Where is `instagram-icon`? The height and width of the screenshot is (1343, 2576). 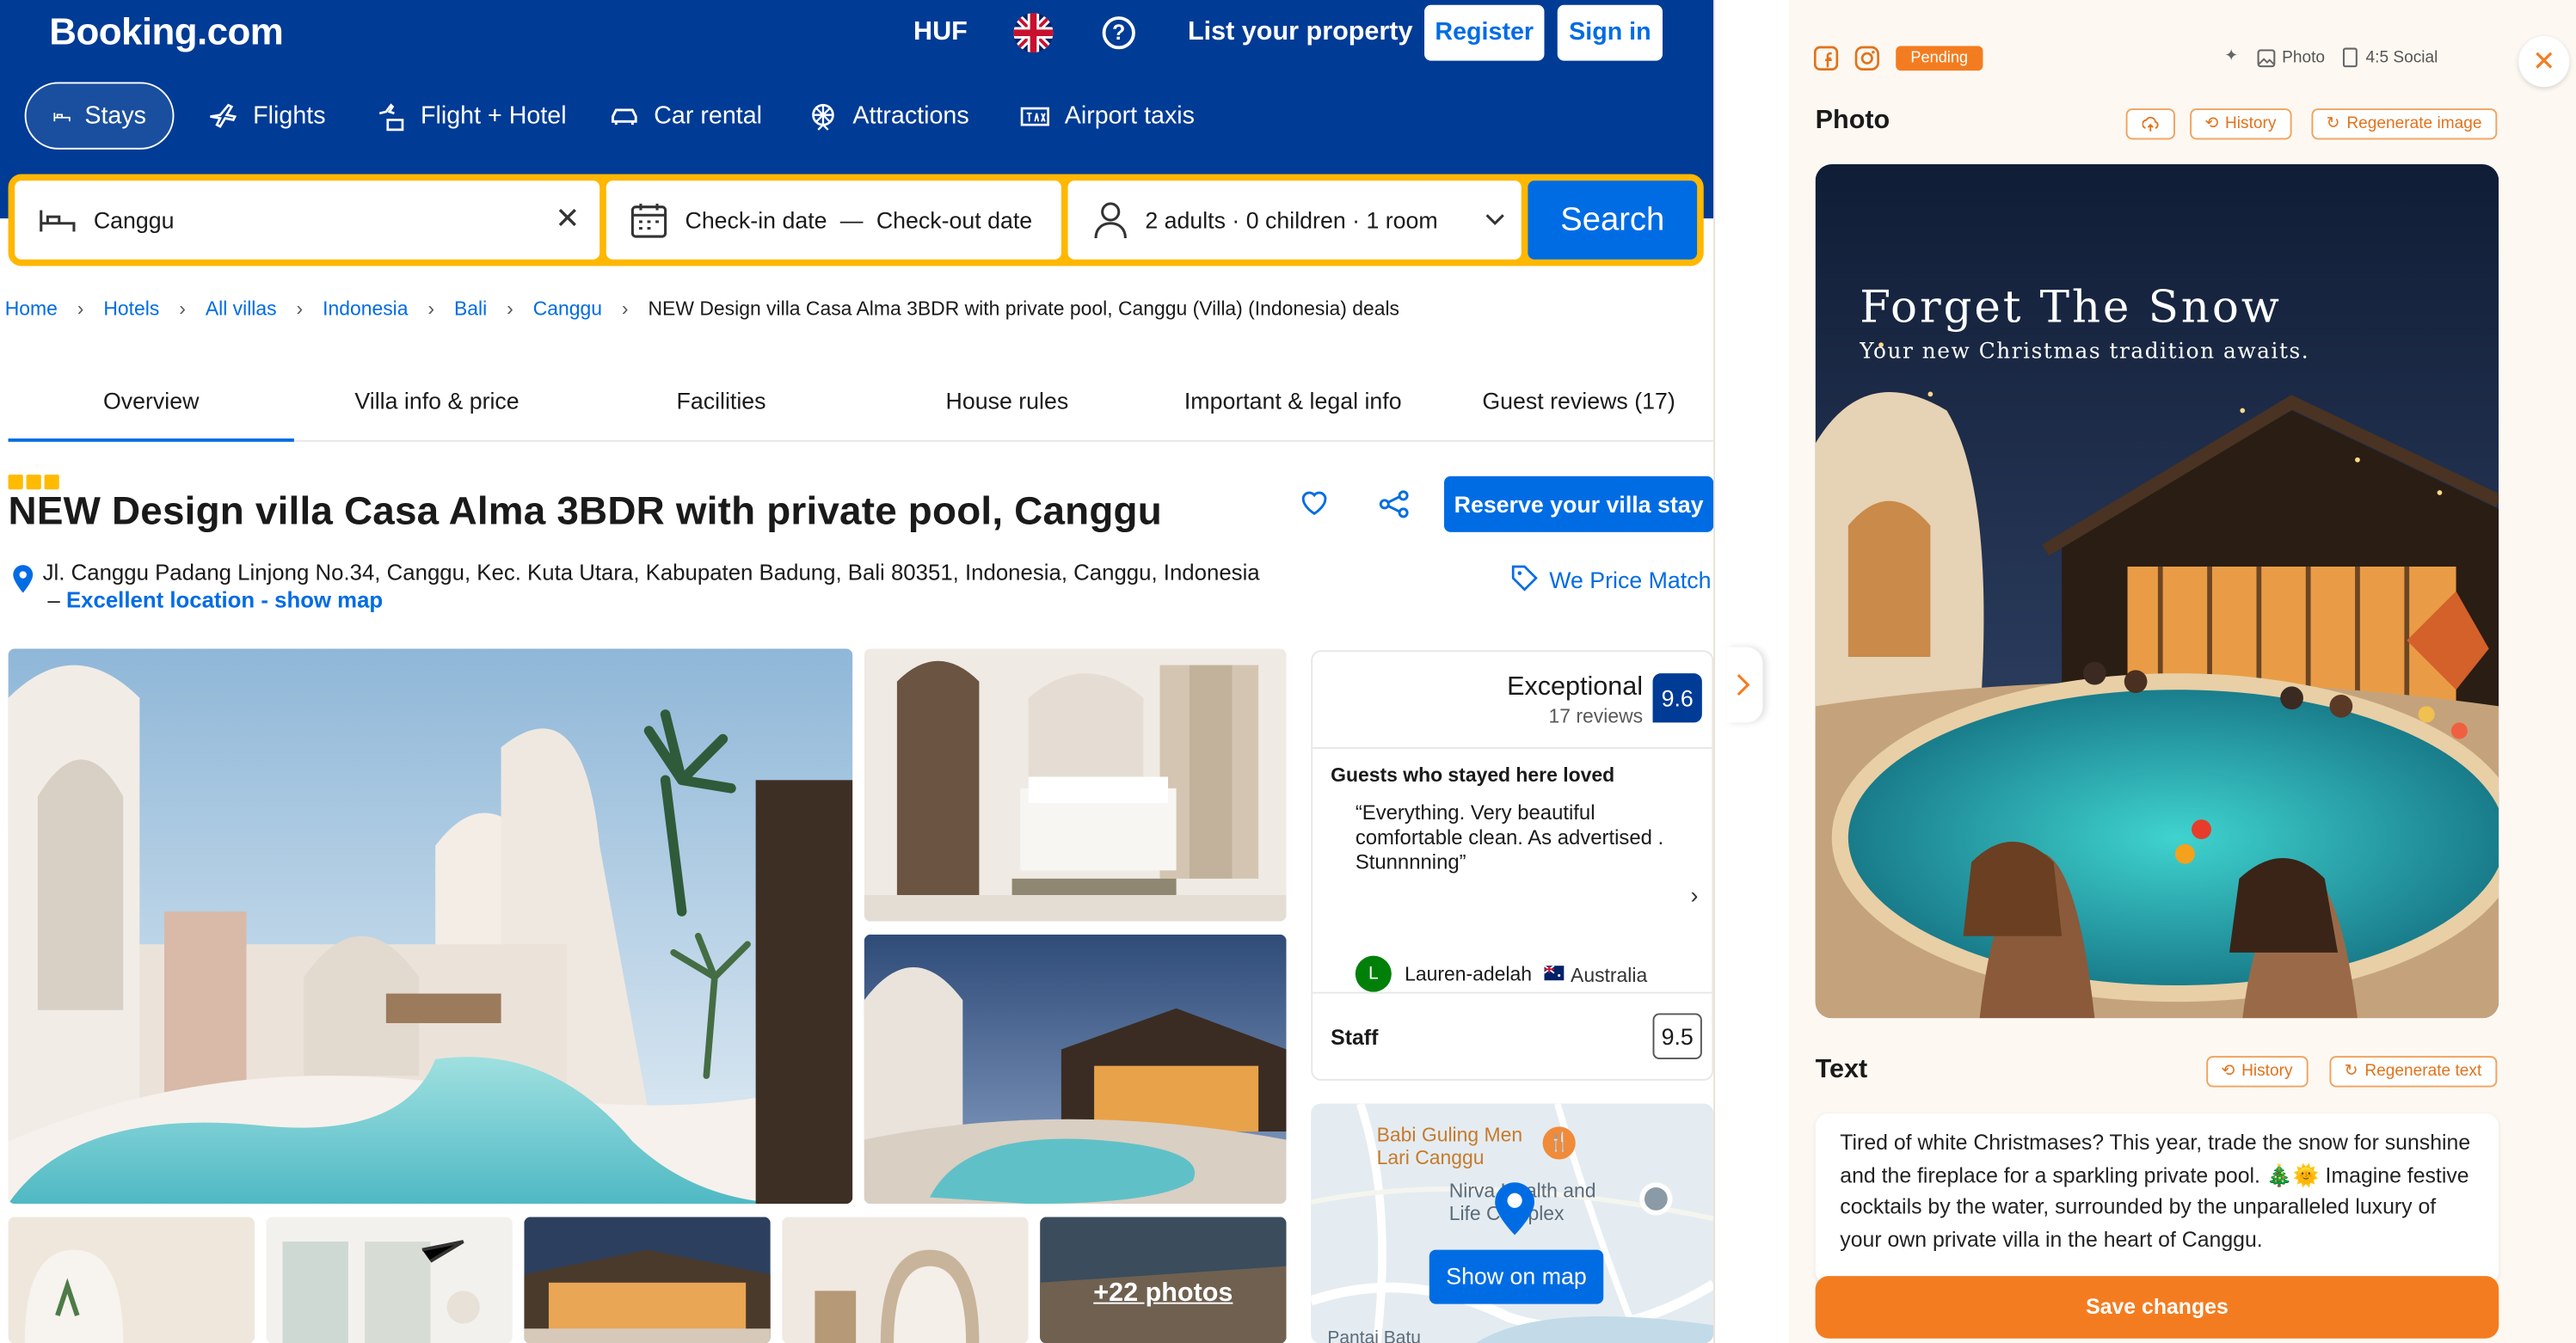
instagram-icon is located at coordinates (1866, 58).